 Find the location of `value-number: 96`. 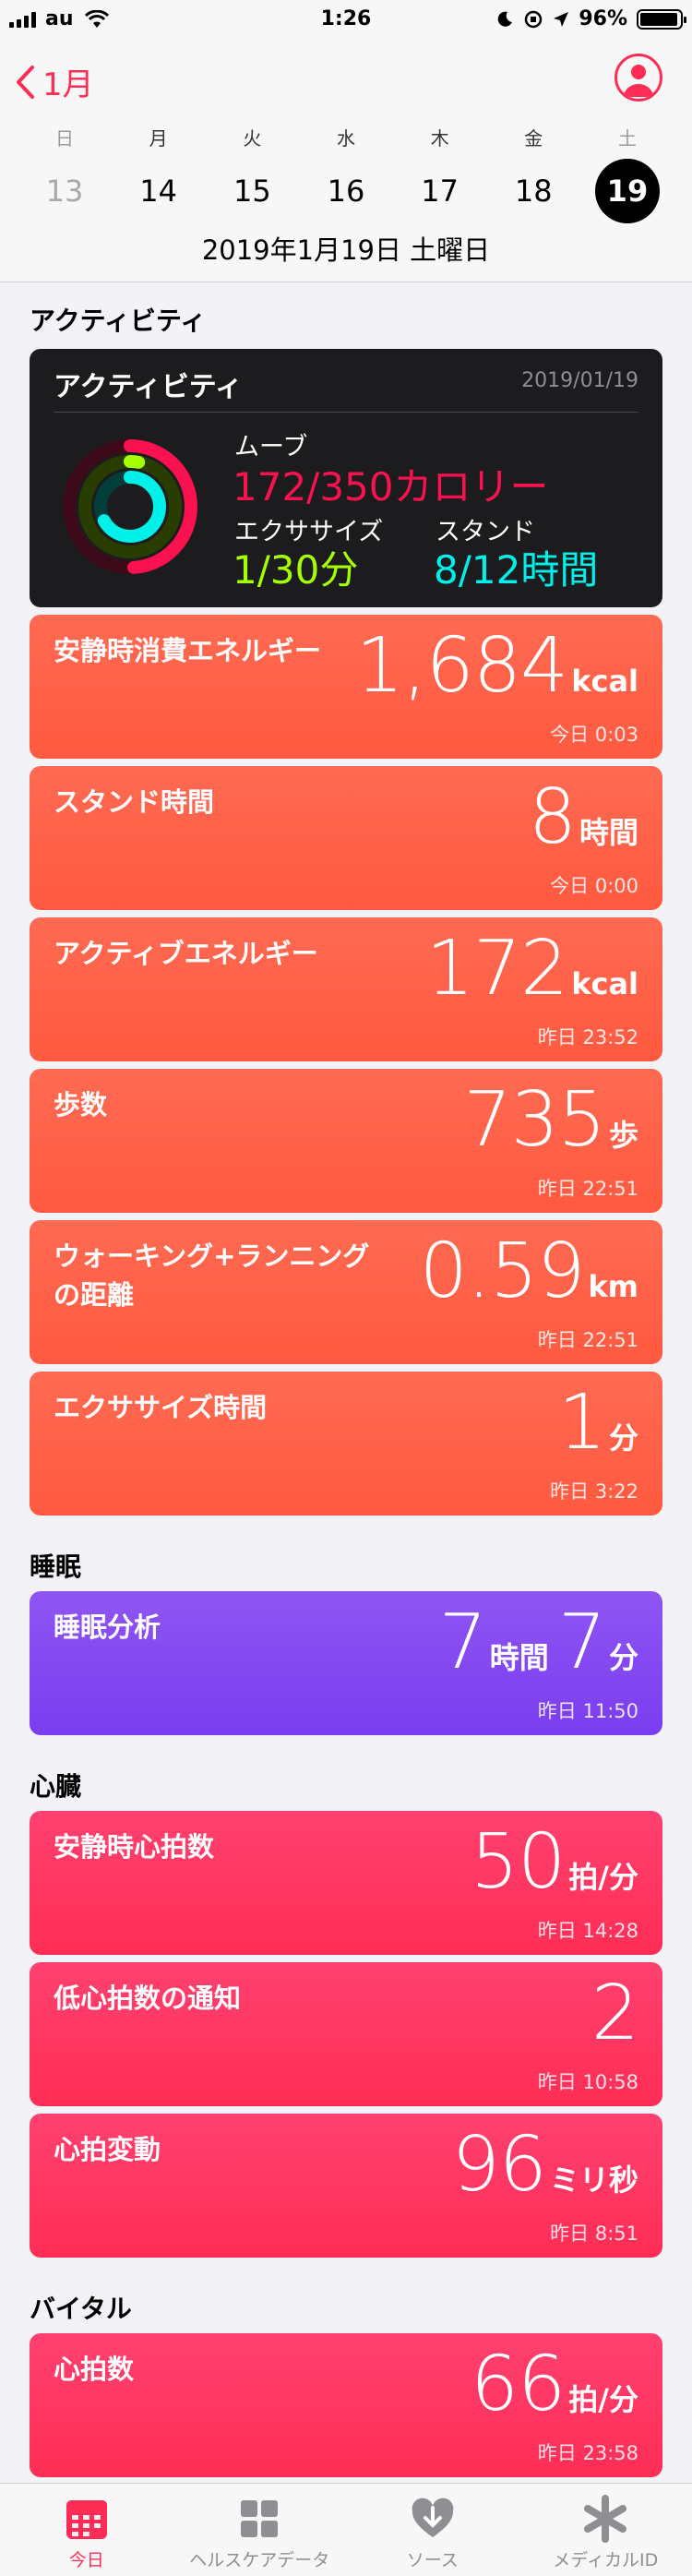

value-number: 96 is located at coordinates (499, 2165).